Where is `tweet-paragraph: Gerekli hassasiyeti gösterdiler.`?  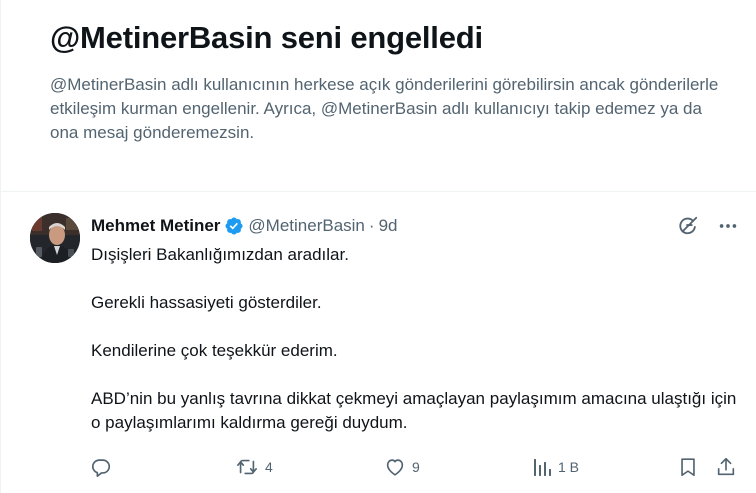
tweet-paragraph: Gerekli hassasiyeti gösterdiler. is located at coordinates (206, 302).